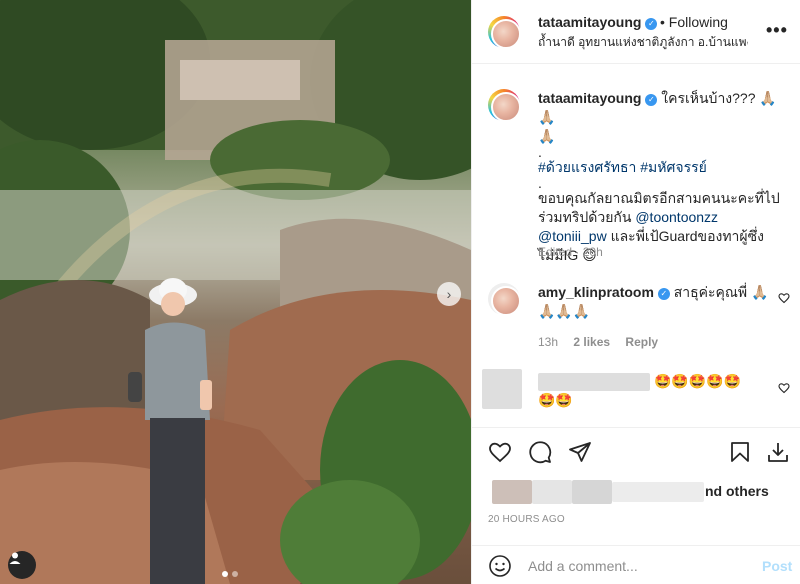  Describe the element at coordinates (504, 299) in the screenshot. I see `commenter-avatar` at that location.